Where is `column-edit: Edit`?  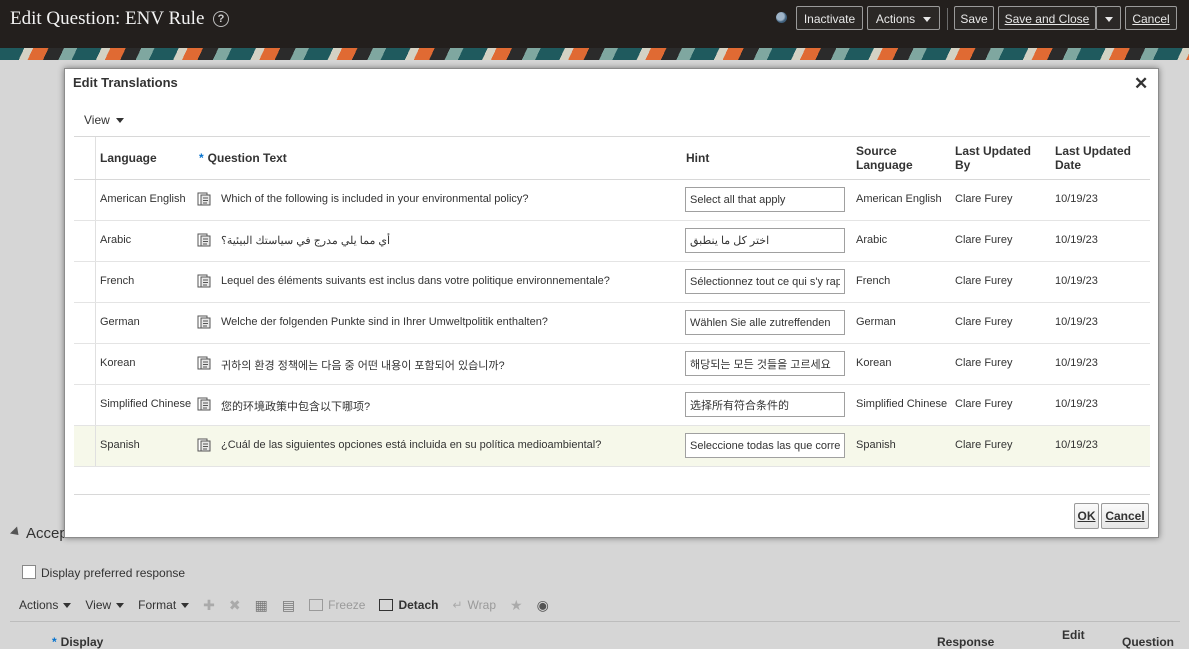
column-edit: Edit is located at coordinates (1073, 635).